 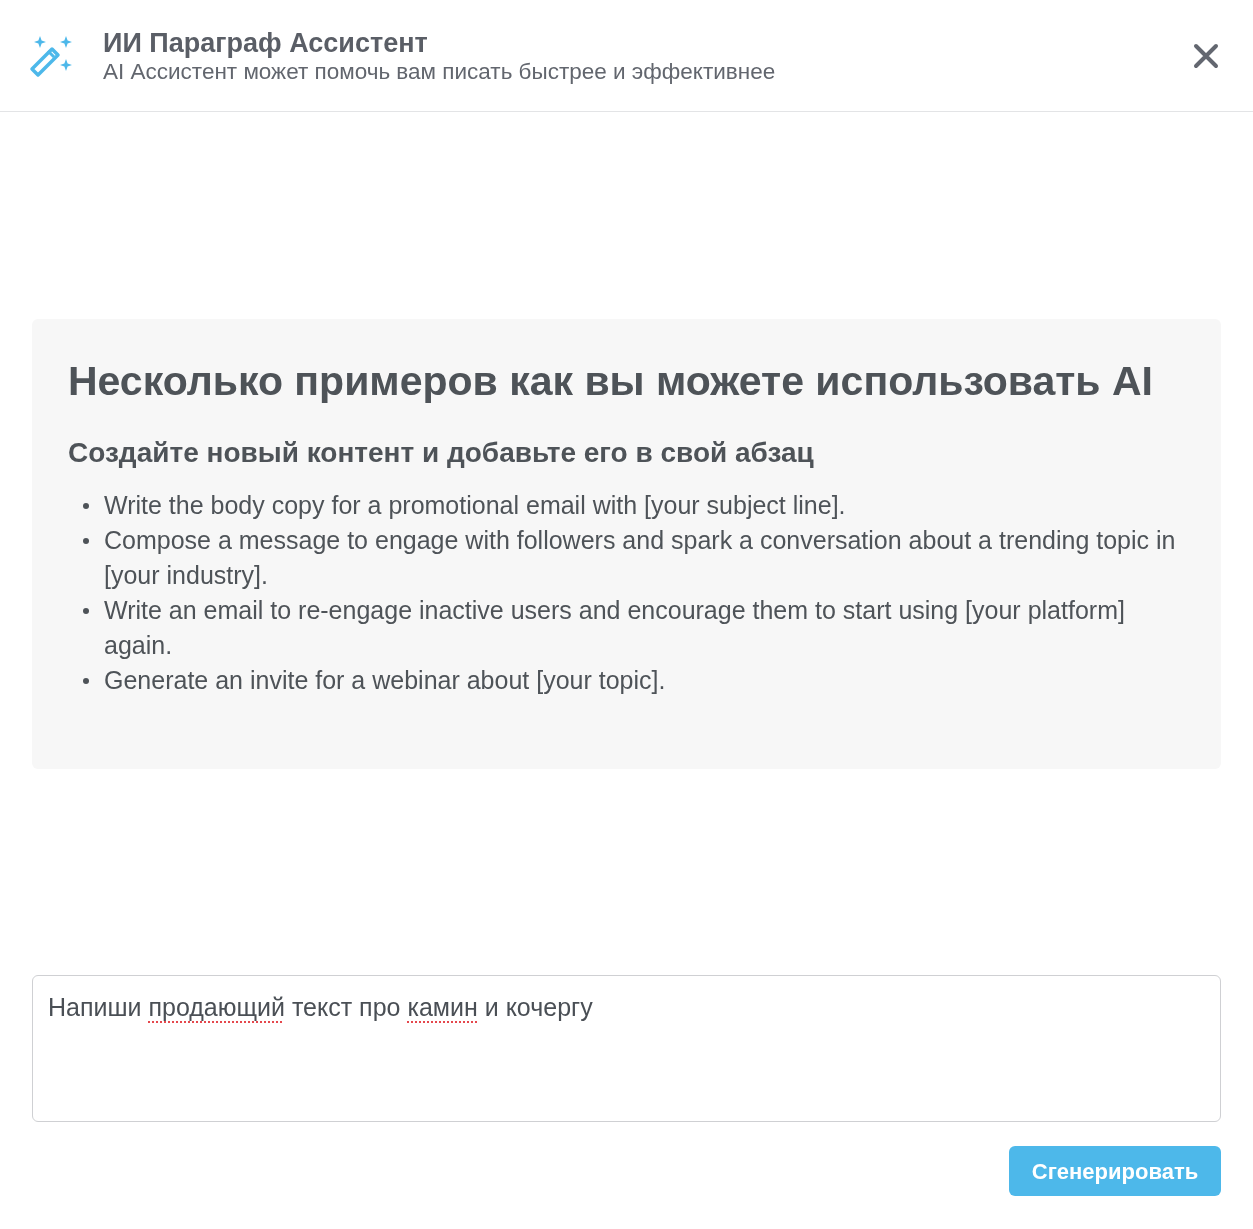 I want to click on close-icon, so click(x=1206, y=55).